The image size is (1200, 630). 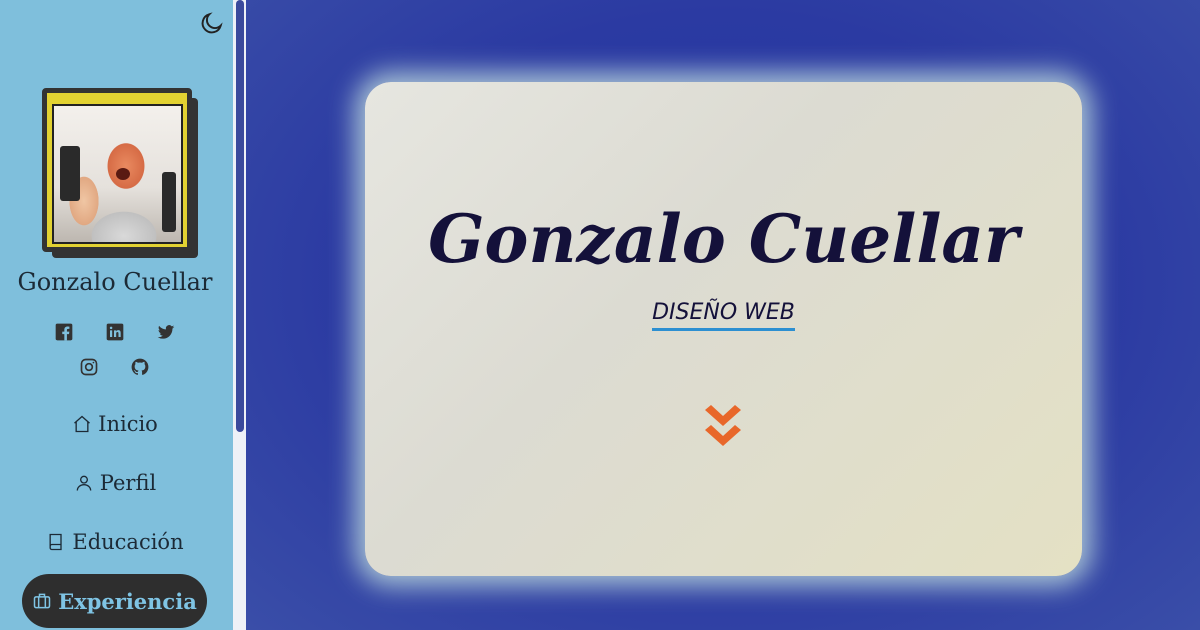 I want to click on nav-perfil: Perfil, so click(x=115, y=483).